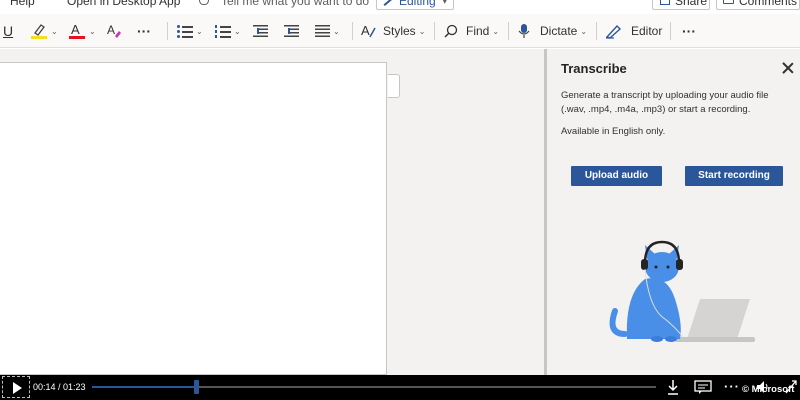 The width and height of the screenshot is (800, 400). What do you see at coordinates (524, 31) in the screenshot?
I see `microphone-icon` at bounding box center [524, 31].